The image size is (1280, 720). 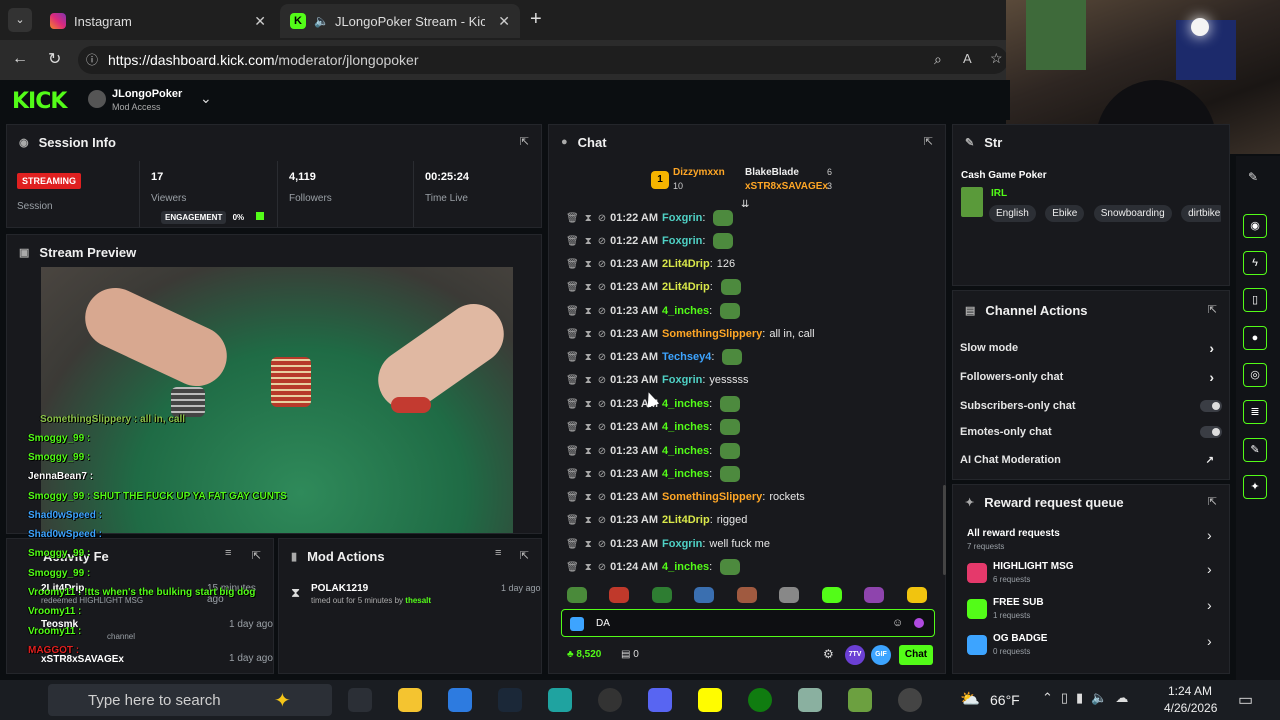 What do you see at coordinates (610, 700) in the screenshot?
I see `obs-icon` at bounding box center [610, 700].